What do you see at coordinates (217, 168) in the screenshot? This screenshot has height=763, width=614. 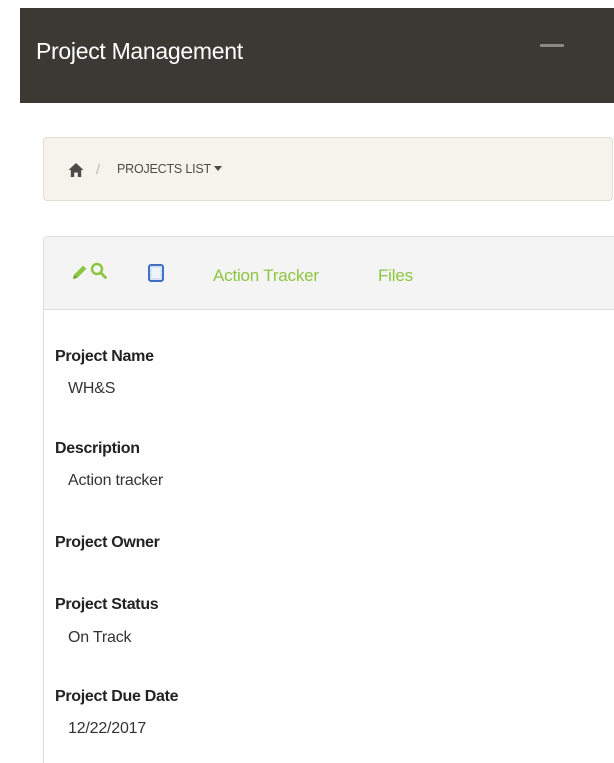 I see `caret-down-icon` at bounding box center [217, 168].